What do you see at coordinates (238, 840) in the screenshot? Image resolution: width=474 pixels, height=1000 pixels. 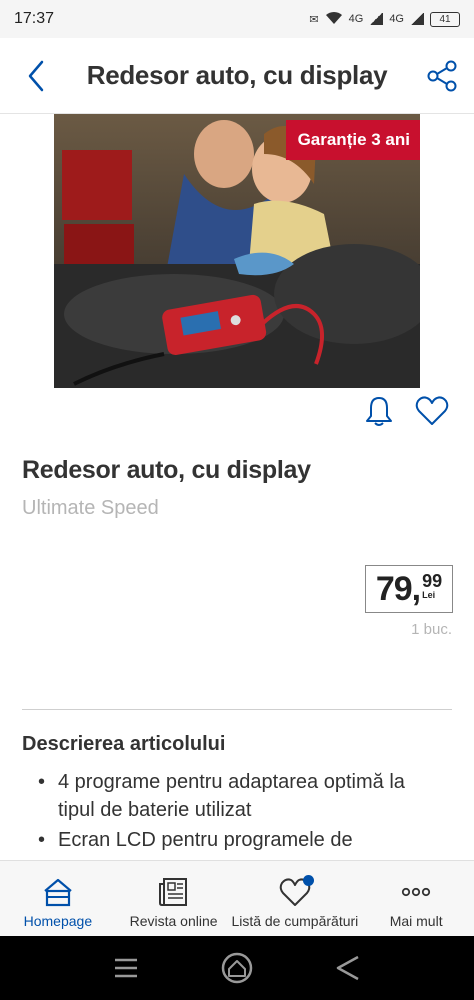 I see `list-item: Ecran LCD pentru programele de` at bounding box center [238, 840].